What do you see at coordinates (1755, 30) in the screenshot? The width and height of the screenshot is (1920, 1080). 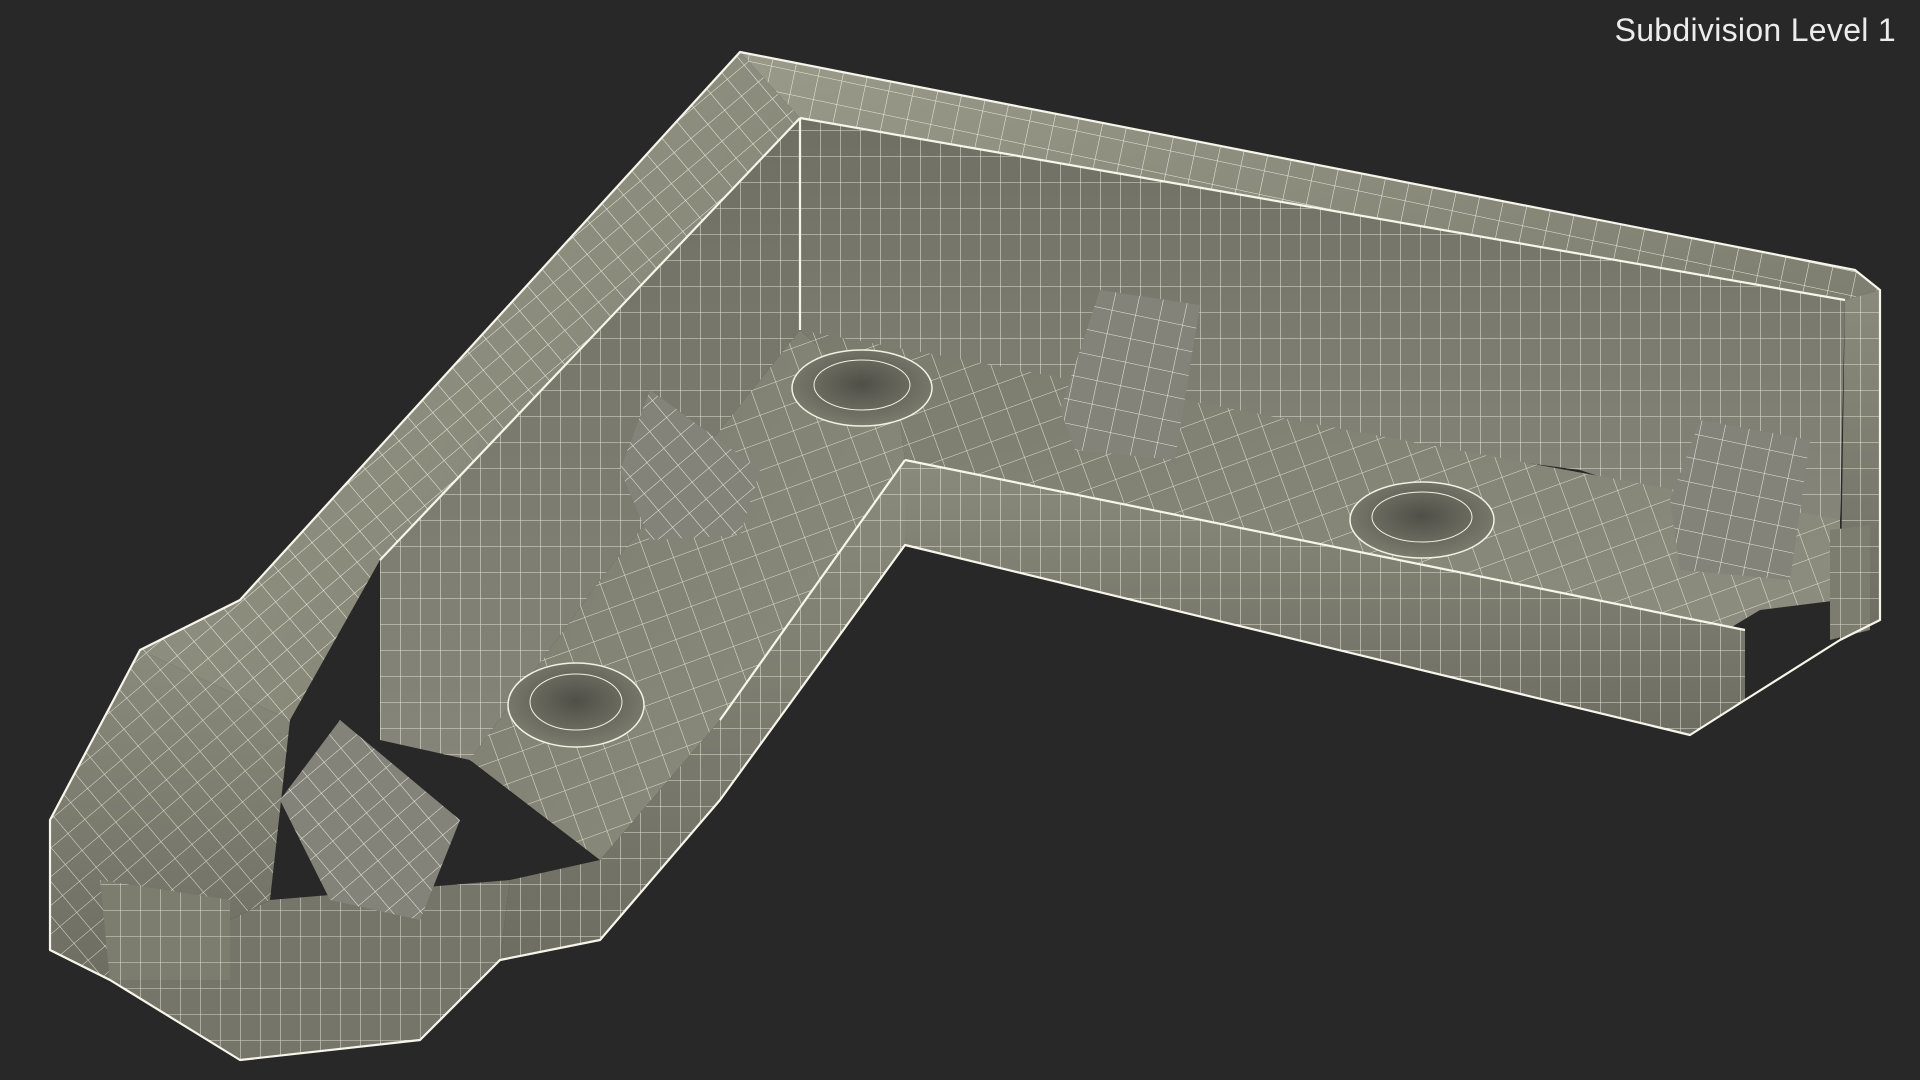 I see `subdivision-level-label: Subdivision Level 1` at bounding box center [1755, 30].